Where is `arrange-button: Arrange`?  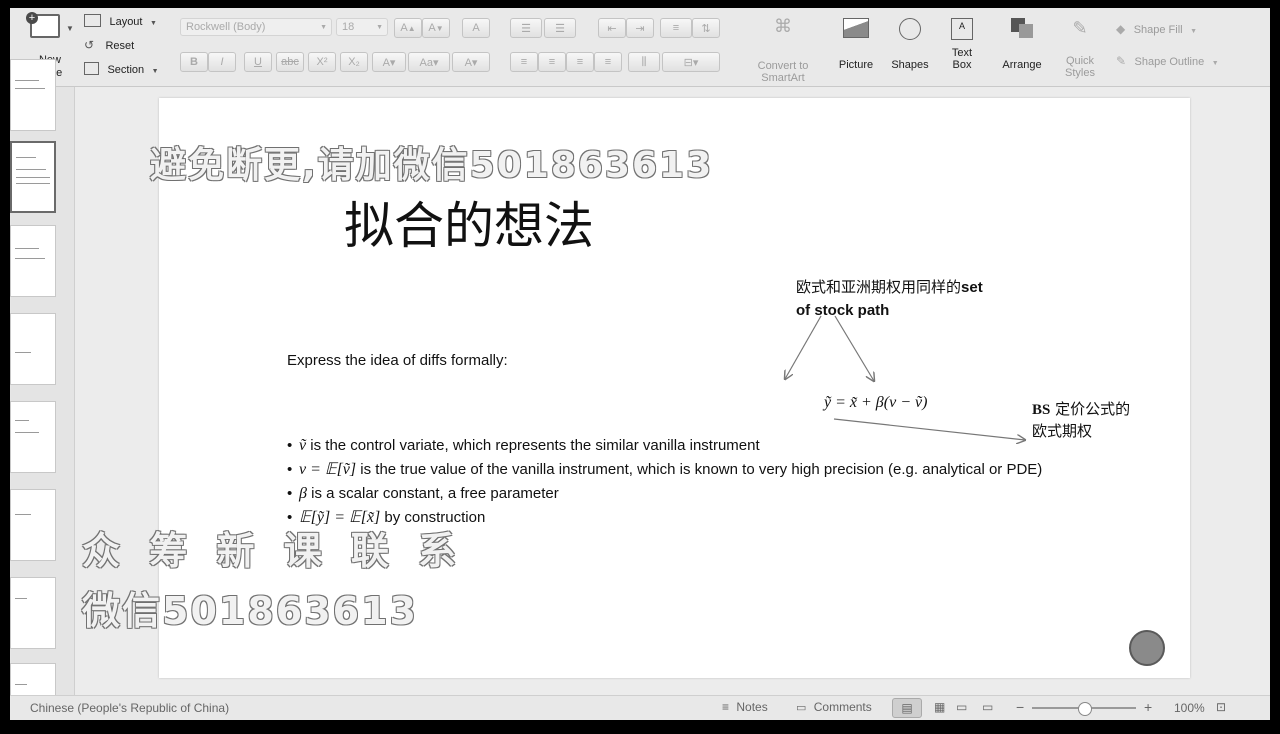
arrange-button: Arrange is located at coordinates (1022, 49).